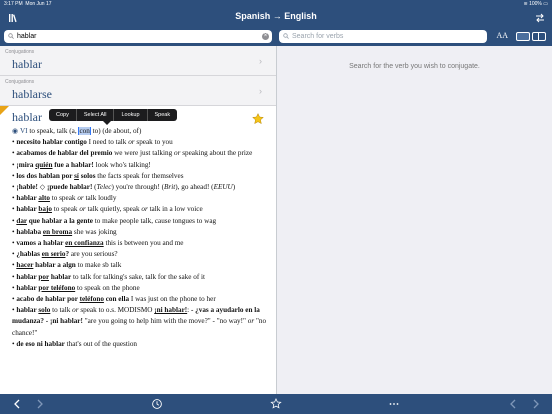 Image resolution: width=552 pixels, height=414 pixels. I want to click on example-text: ◇, so click(42, 187).